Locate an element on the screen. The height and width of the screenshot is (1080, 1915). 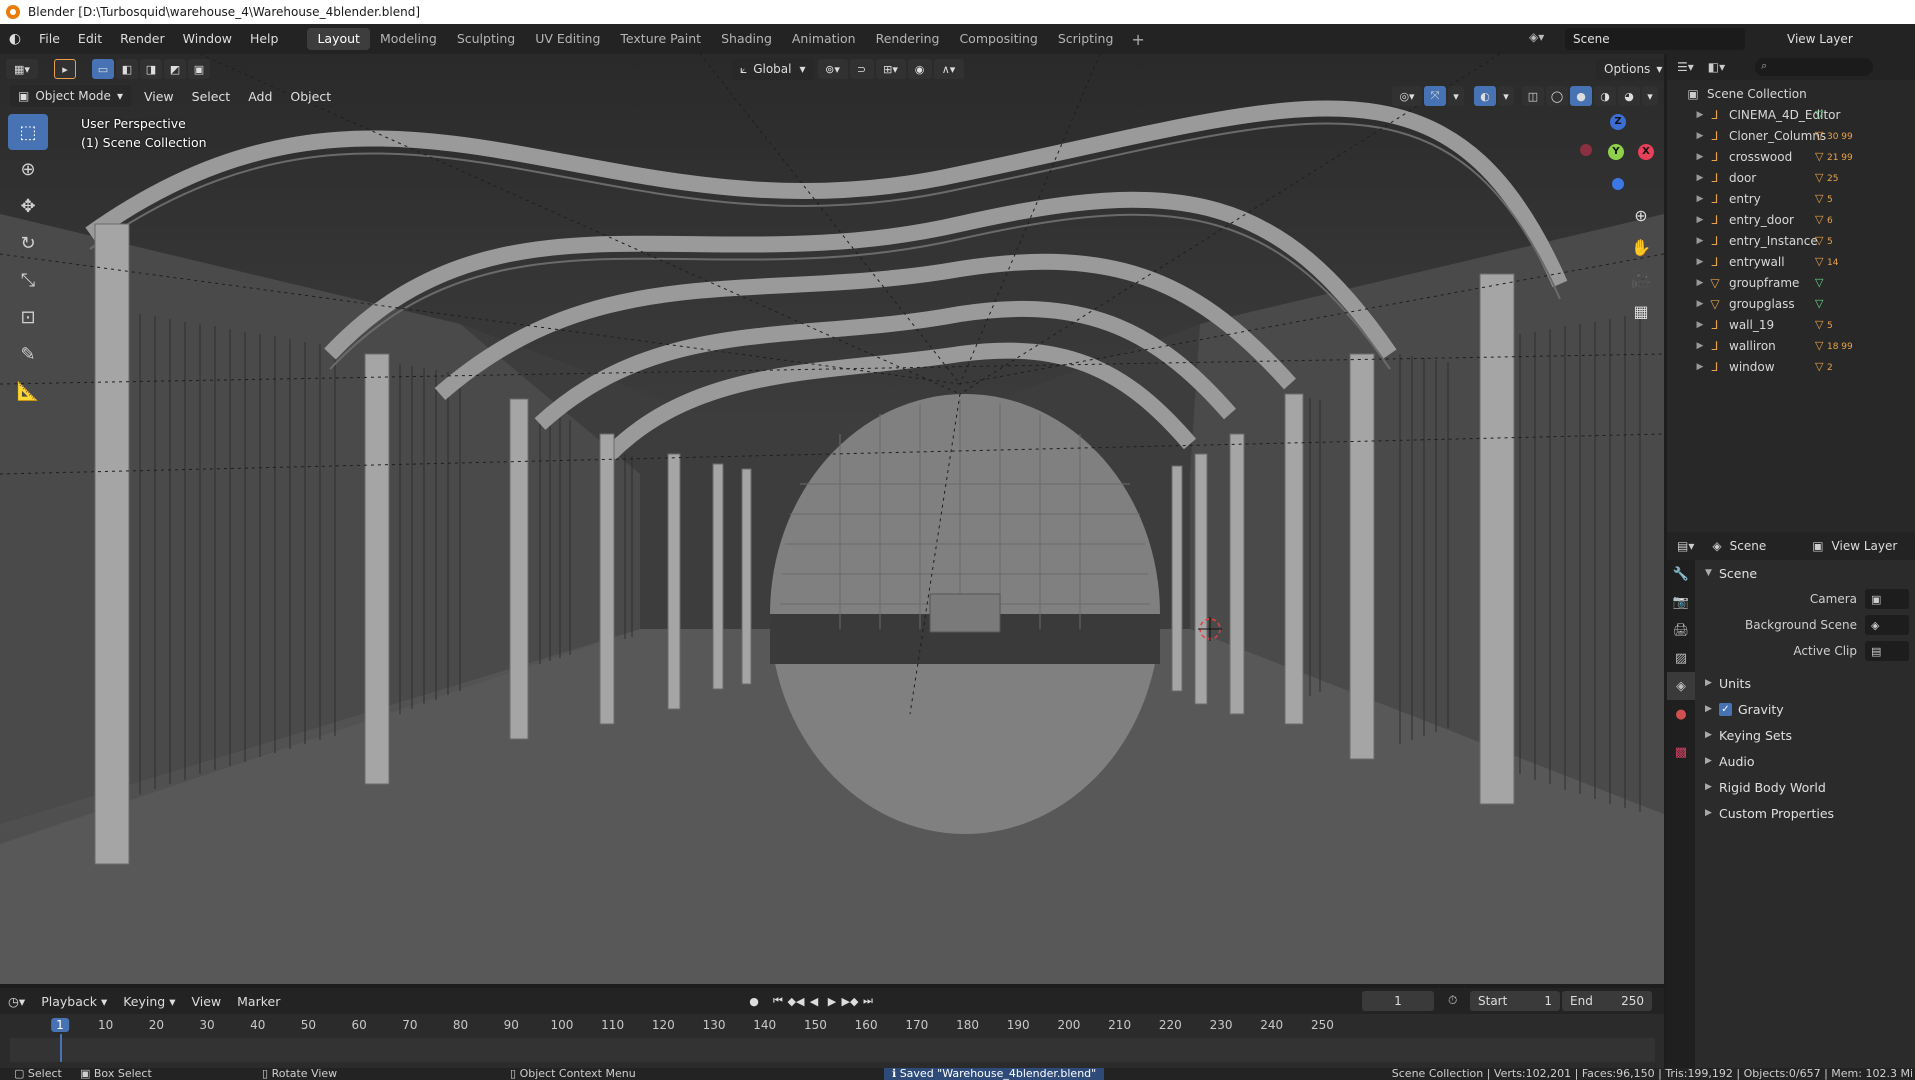
scene-panel-header: ▼ Scene is located at coordinates (1806, 573).